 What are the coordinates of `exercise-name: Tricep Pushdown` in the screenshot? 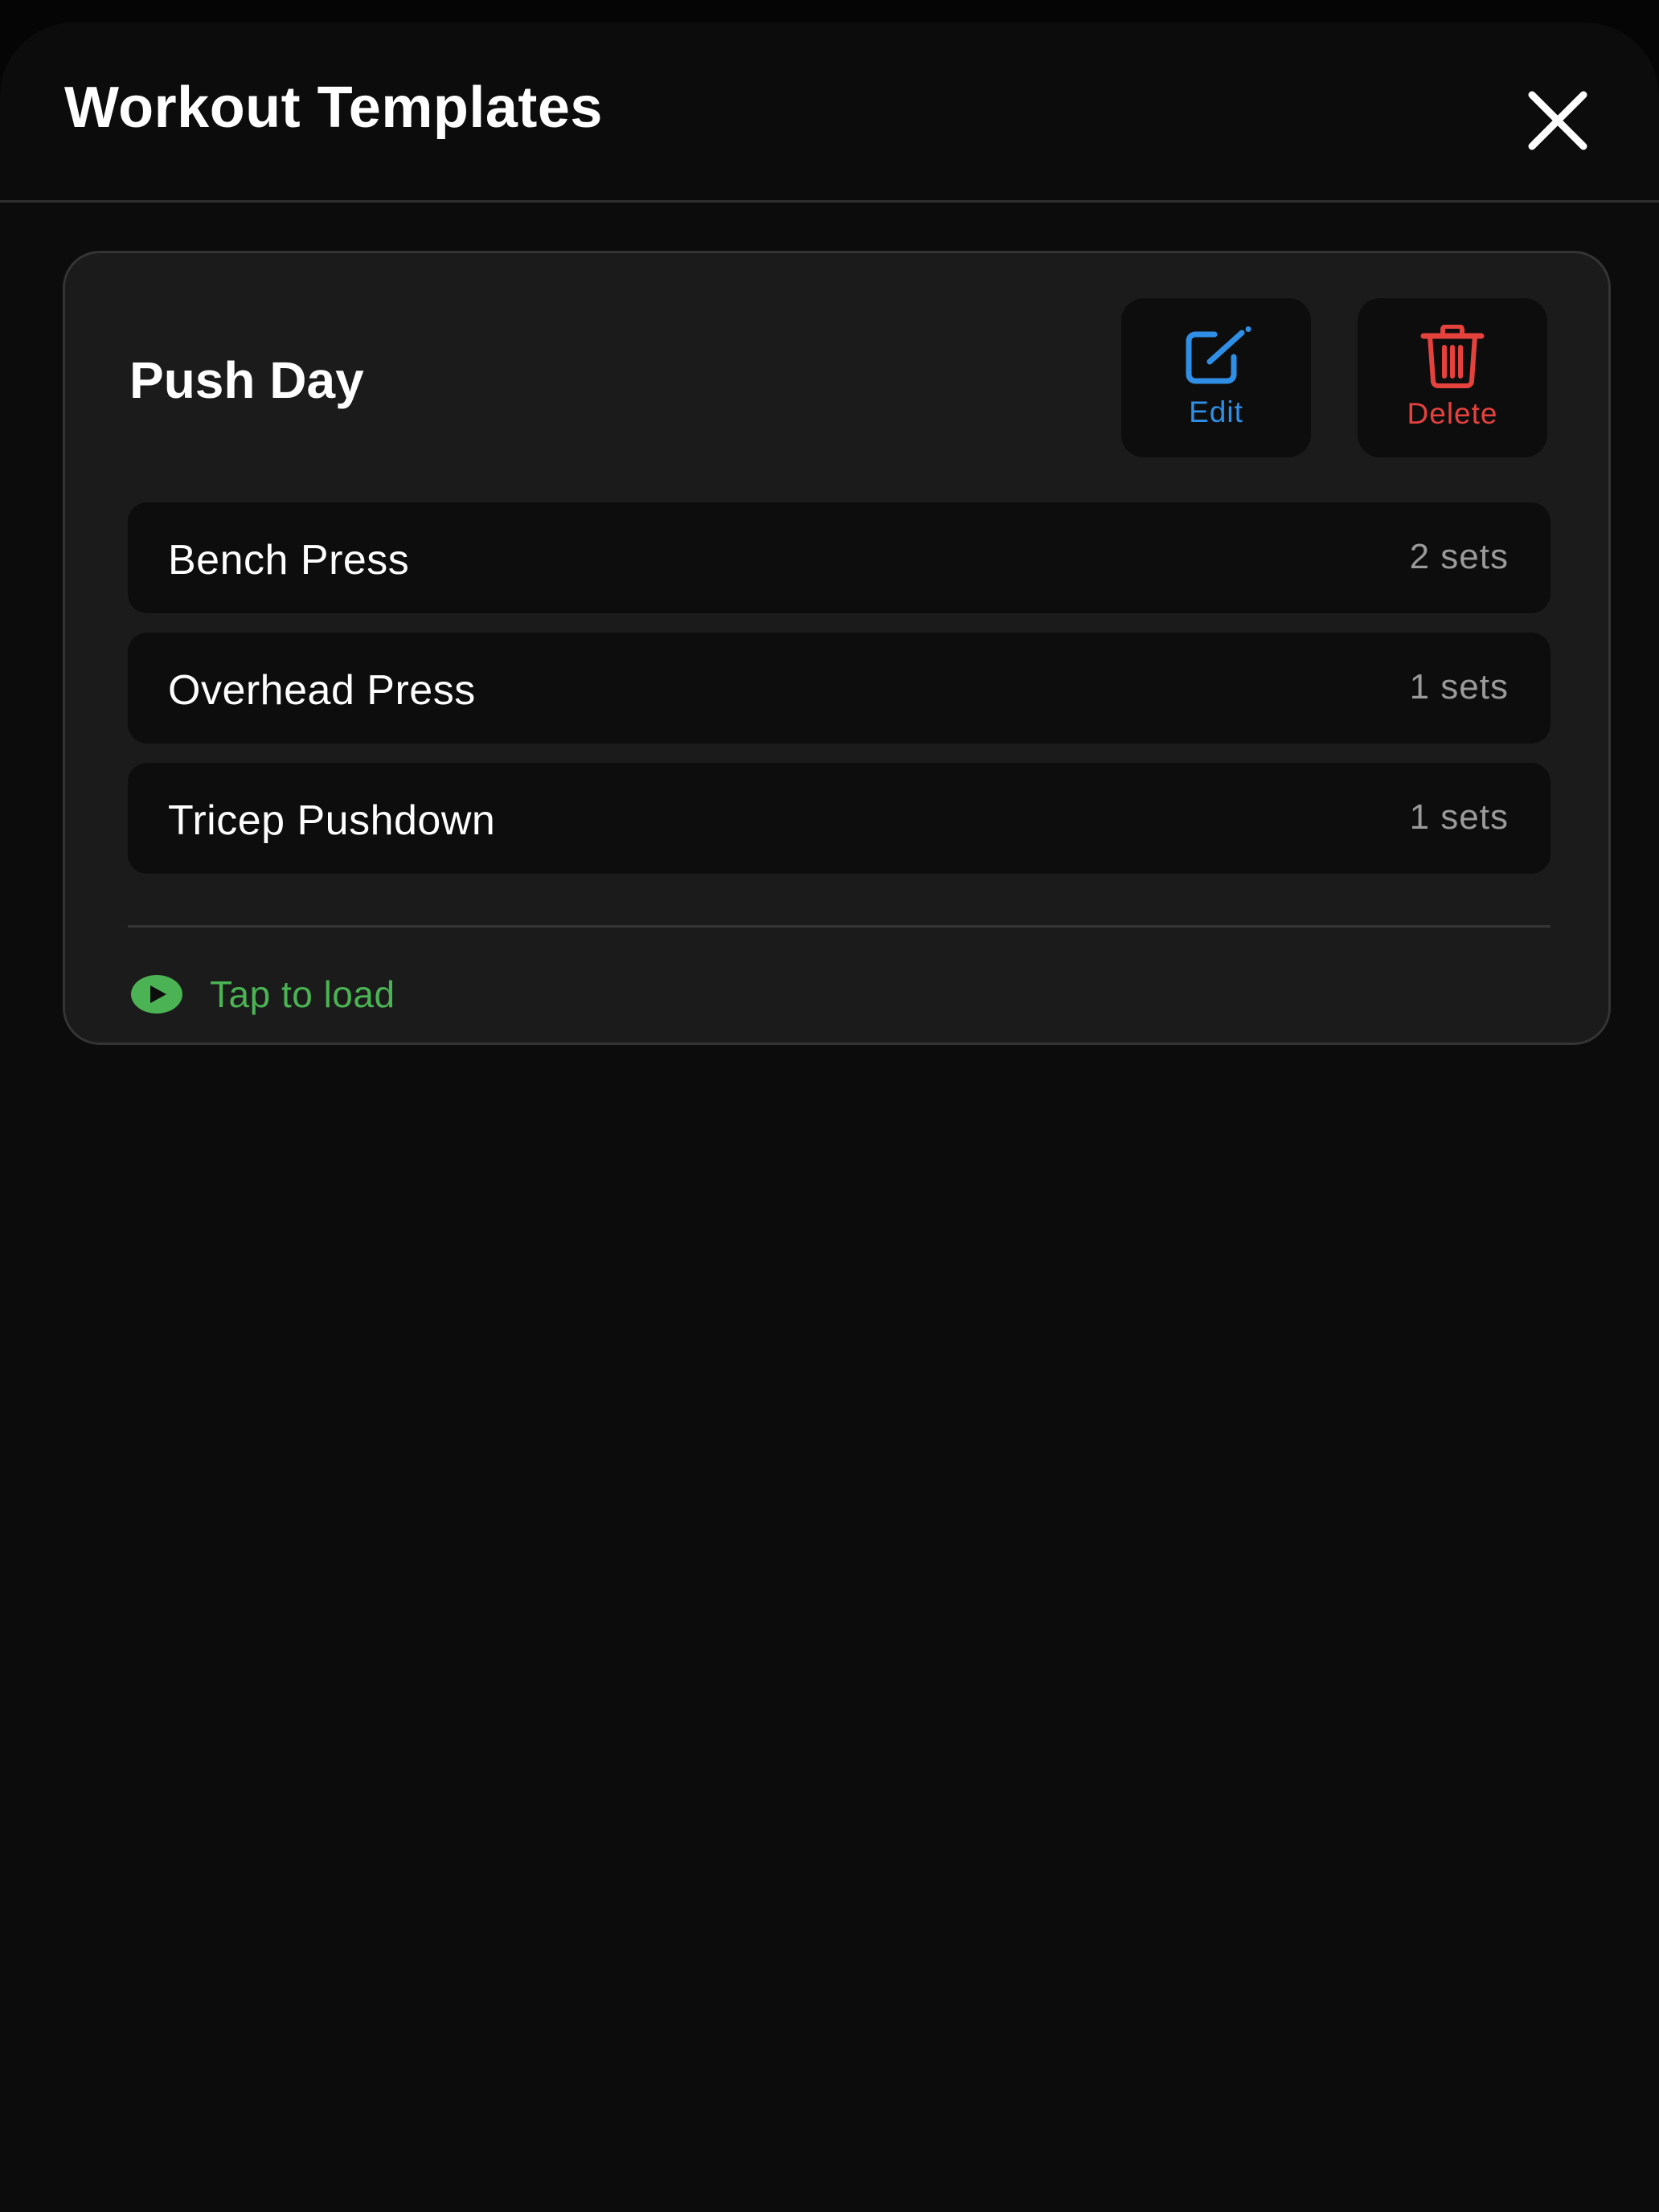 It's located at (332, 820).